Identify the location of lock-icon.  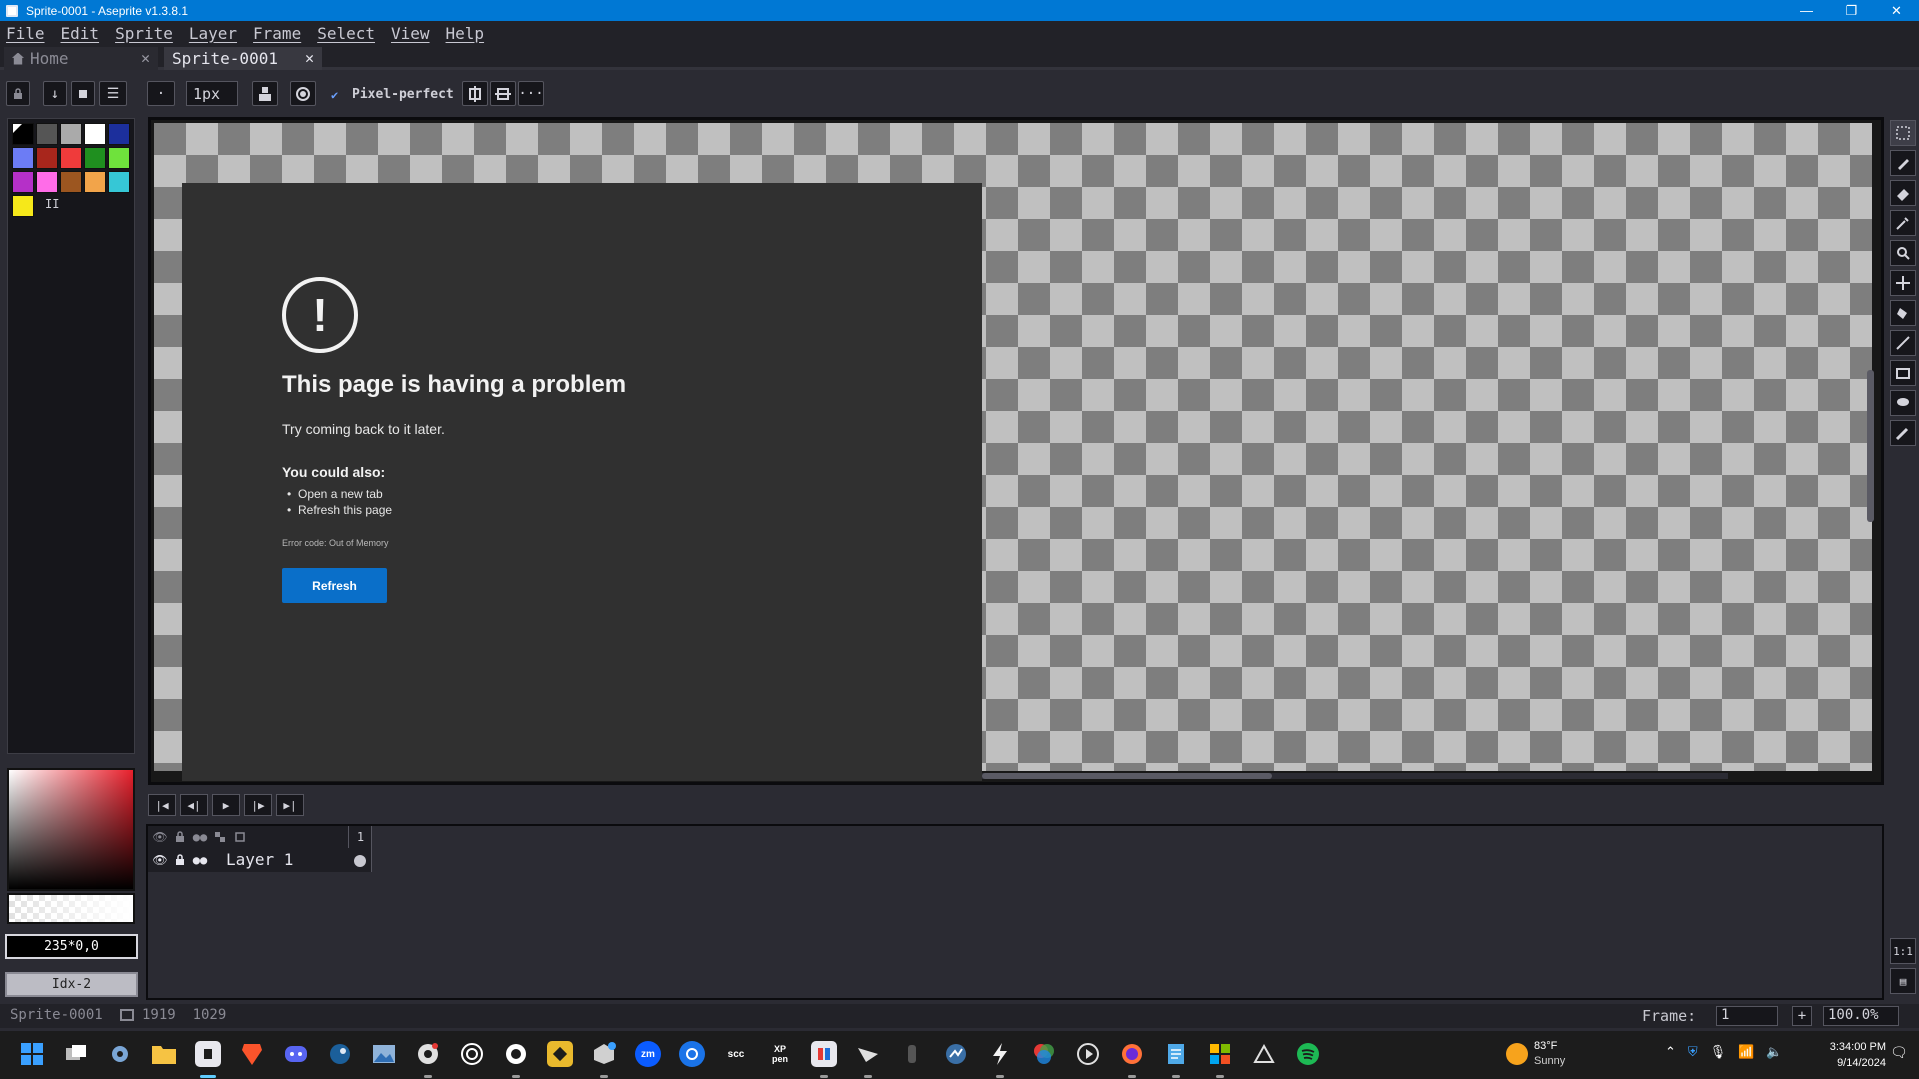
(180, 860).